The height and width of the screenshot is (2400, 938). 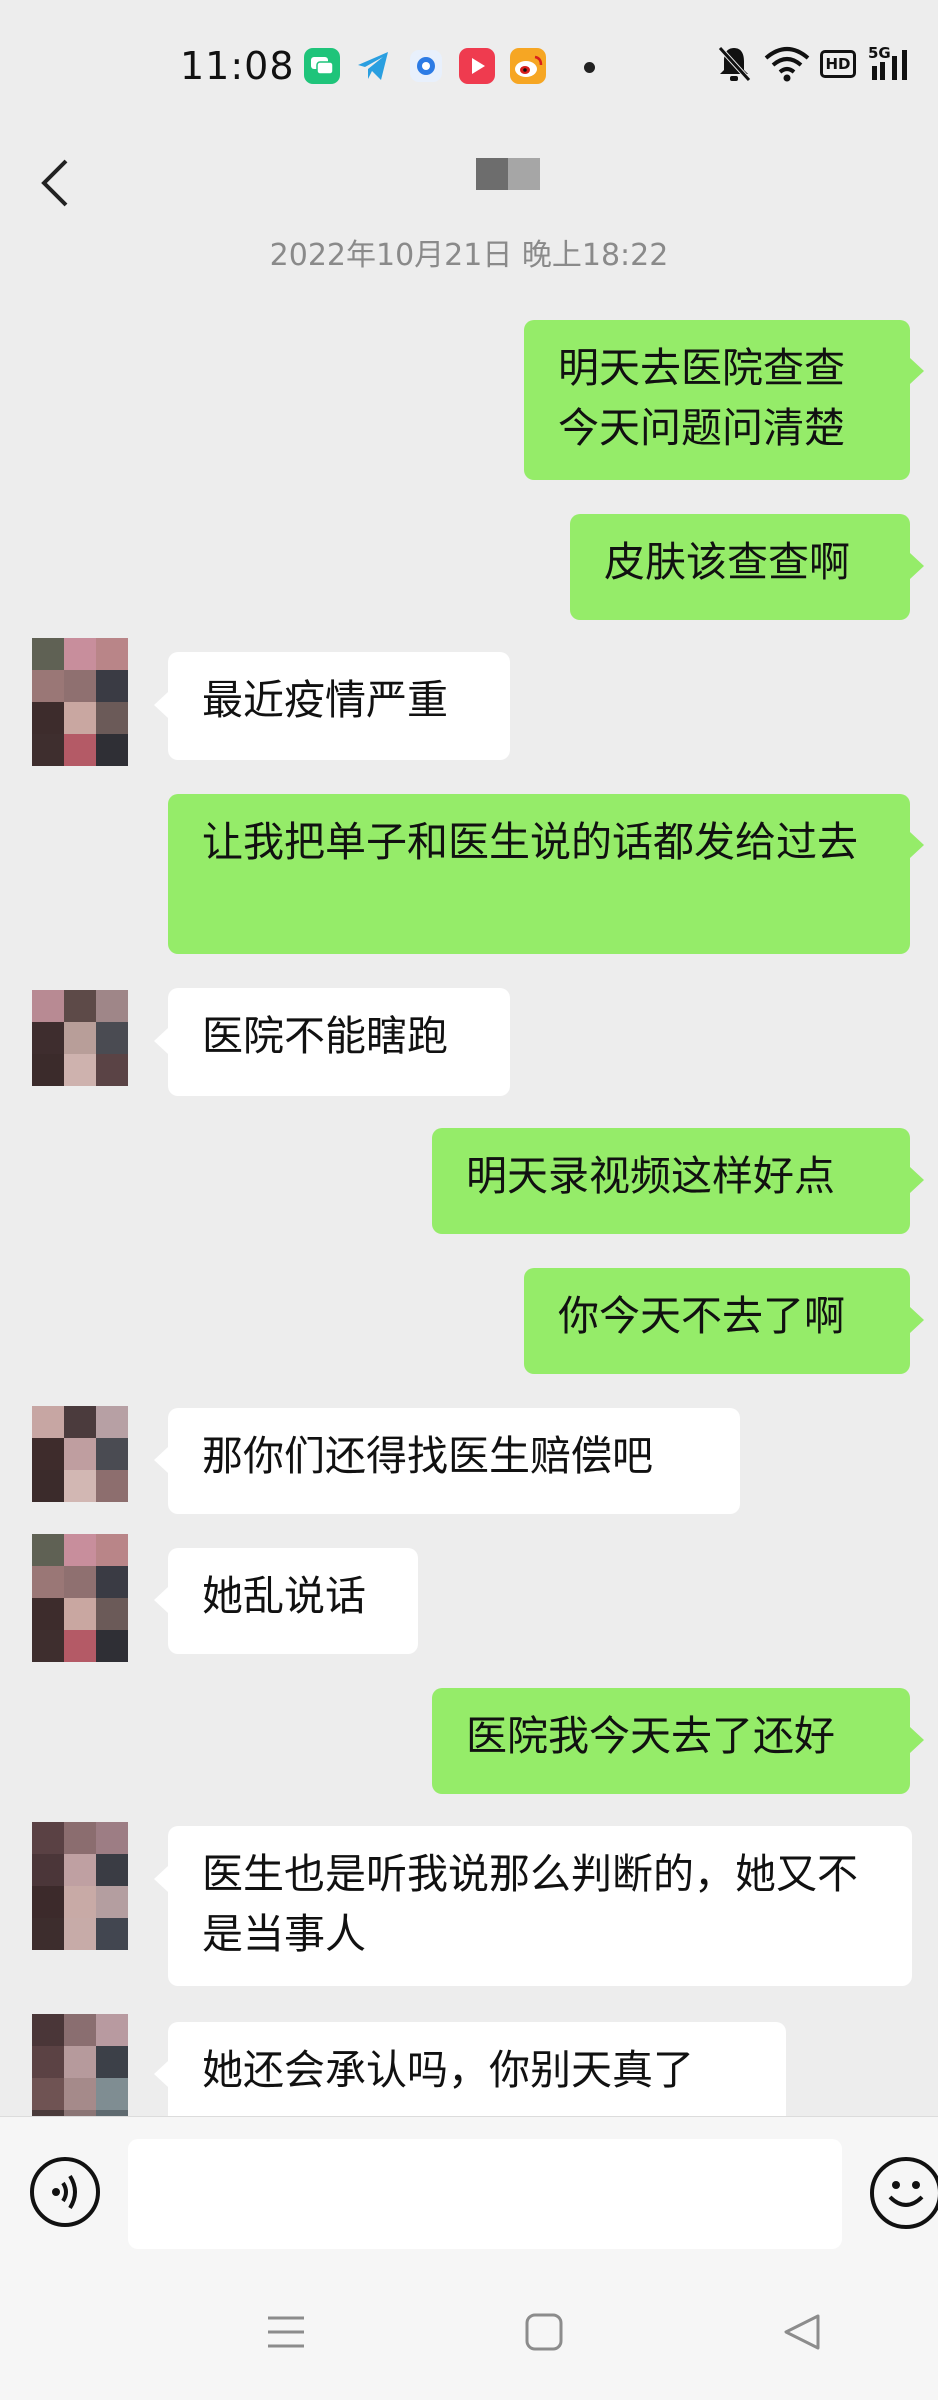 What do you see at coordinates (544, 2334) in the screenshot?
I see `home-square-icon` at bounding box center [544, 2334].